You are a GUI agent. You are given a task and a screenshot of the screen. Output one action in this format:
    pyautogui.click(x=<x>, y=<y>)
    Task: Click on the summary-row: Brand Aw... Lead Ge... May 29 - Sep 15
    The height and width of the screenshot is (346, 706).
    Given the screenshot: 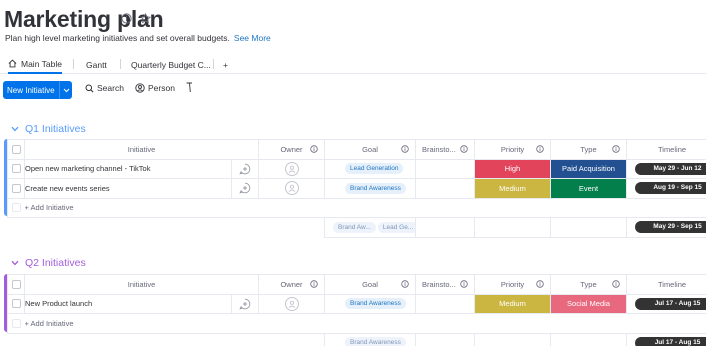 What is the action you would take?
    pyautogui.click(x=357, y=227)
    